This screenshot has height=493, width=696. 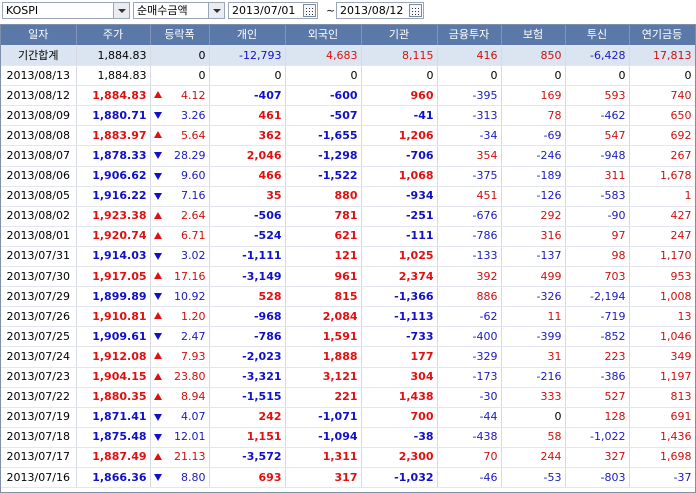 I want to click on date-cell: 2013/08/01, so click(x=39, y=236).